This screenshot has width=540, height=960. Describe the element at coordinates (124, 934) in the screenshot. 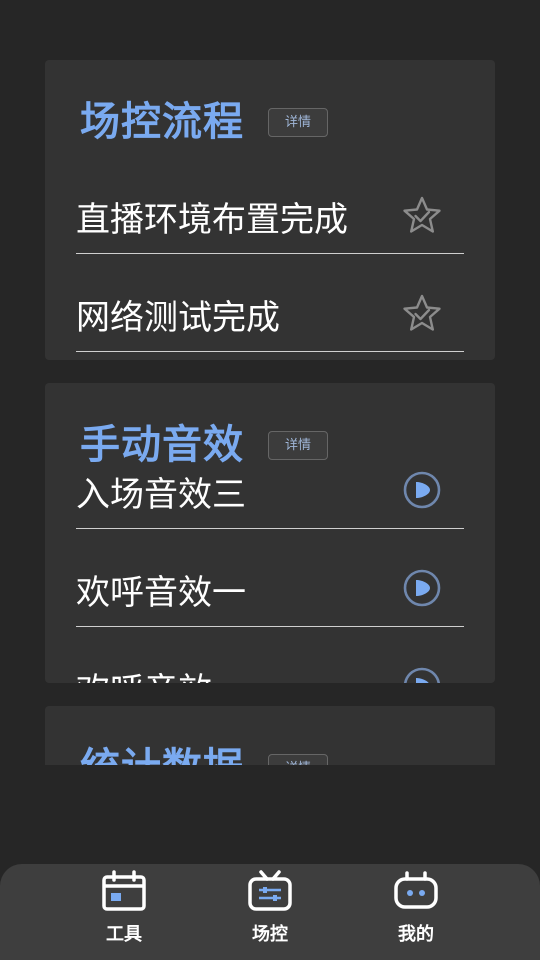

I see `tab-label: 工具` at that location.